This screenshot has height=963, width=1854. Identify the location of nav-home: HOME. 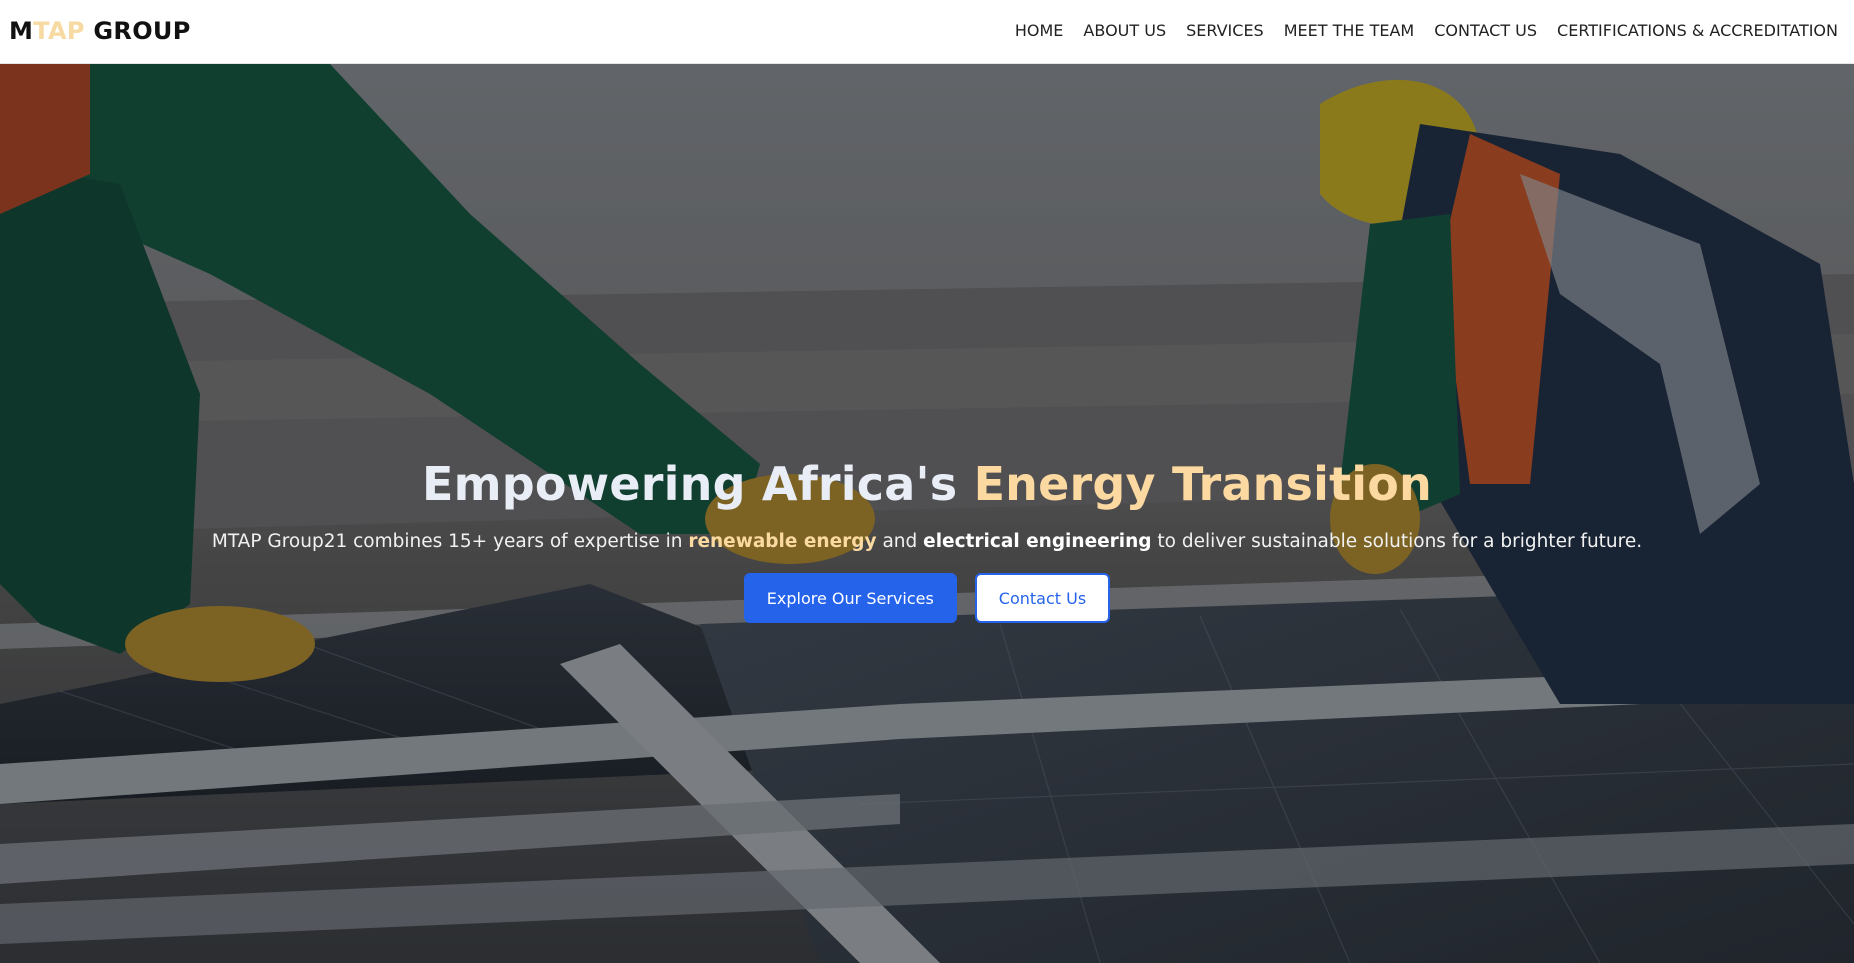
(1039, 30).